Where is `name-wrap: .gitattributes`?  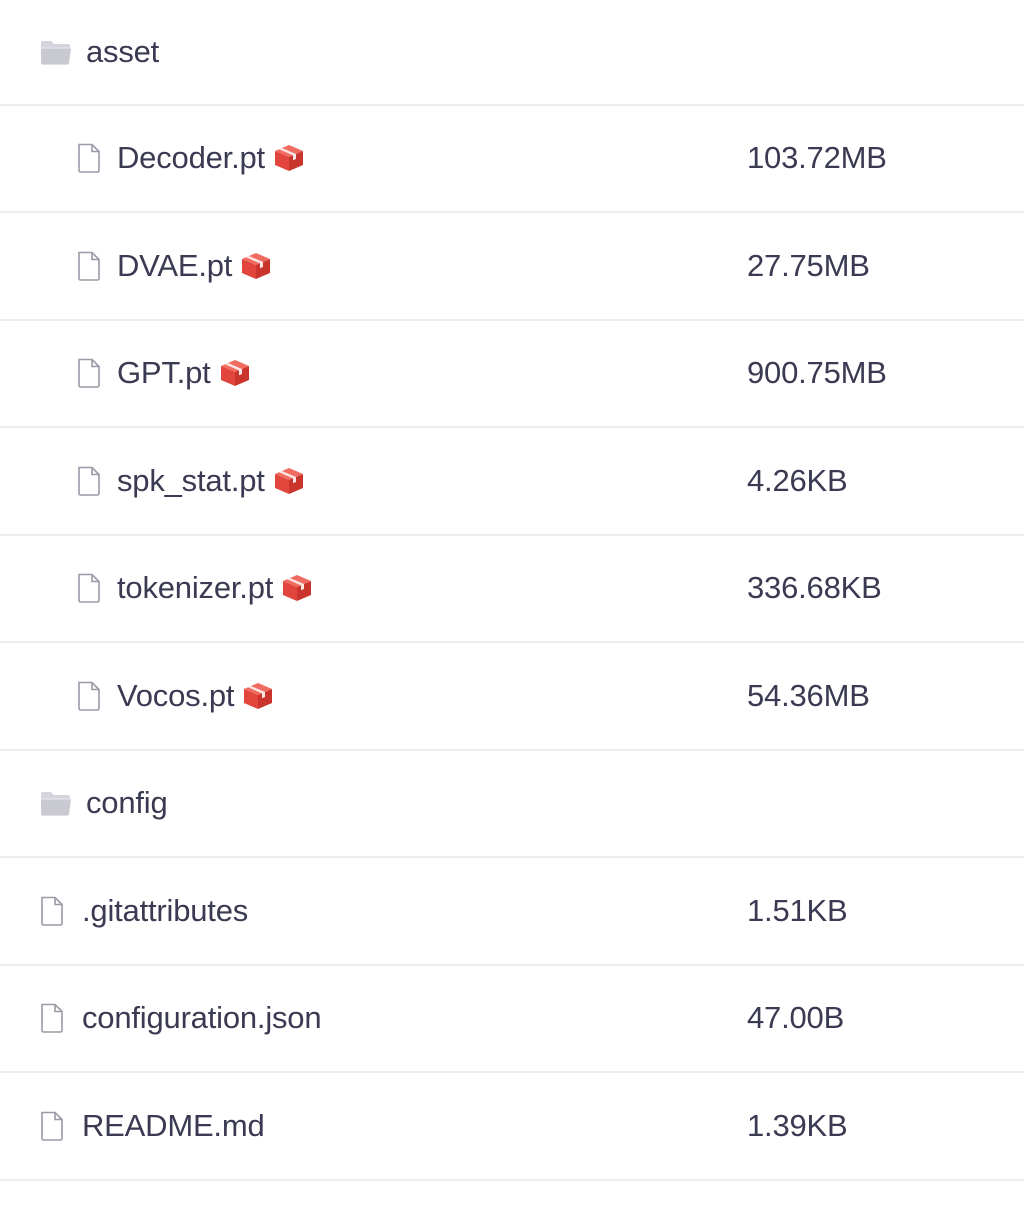
name-wrap: .gitattributes is located at coordinates (144, 911).